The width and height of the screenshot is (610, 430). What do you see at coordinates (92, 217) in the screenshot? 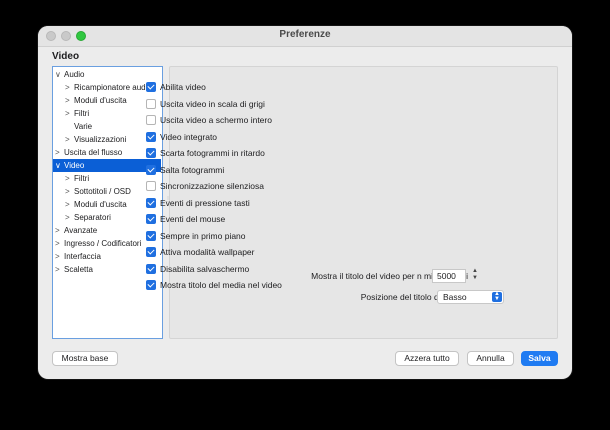
I see `tree-item-label: Separatori` at bounding box center [92, 217].